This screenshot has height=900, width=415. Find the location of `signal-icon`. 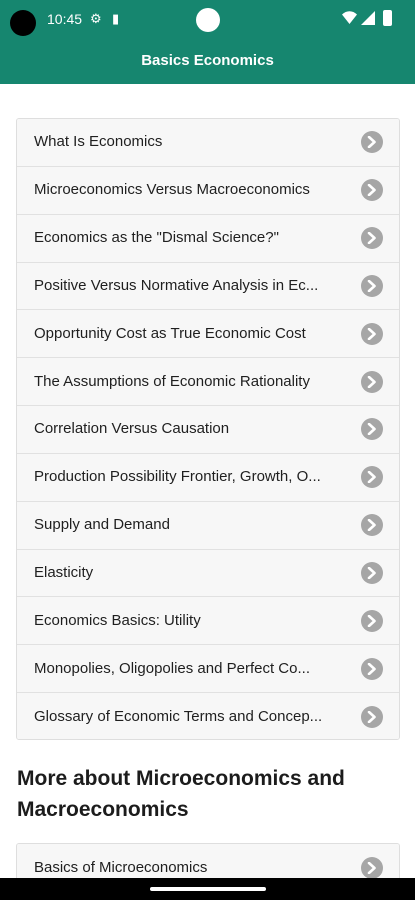

signal-icon is located at coordinates (368, 18).